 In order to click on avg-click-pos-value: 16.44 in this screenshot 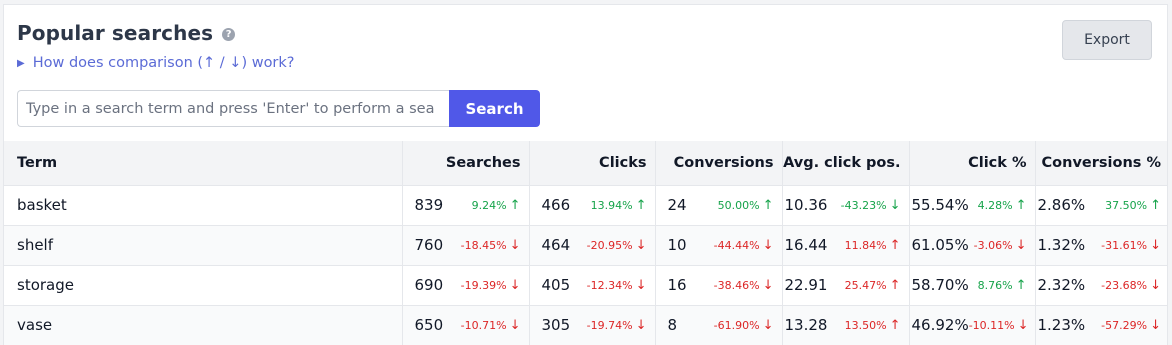, I will do `click(806, 245)`.